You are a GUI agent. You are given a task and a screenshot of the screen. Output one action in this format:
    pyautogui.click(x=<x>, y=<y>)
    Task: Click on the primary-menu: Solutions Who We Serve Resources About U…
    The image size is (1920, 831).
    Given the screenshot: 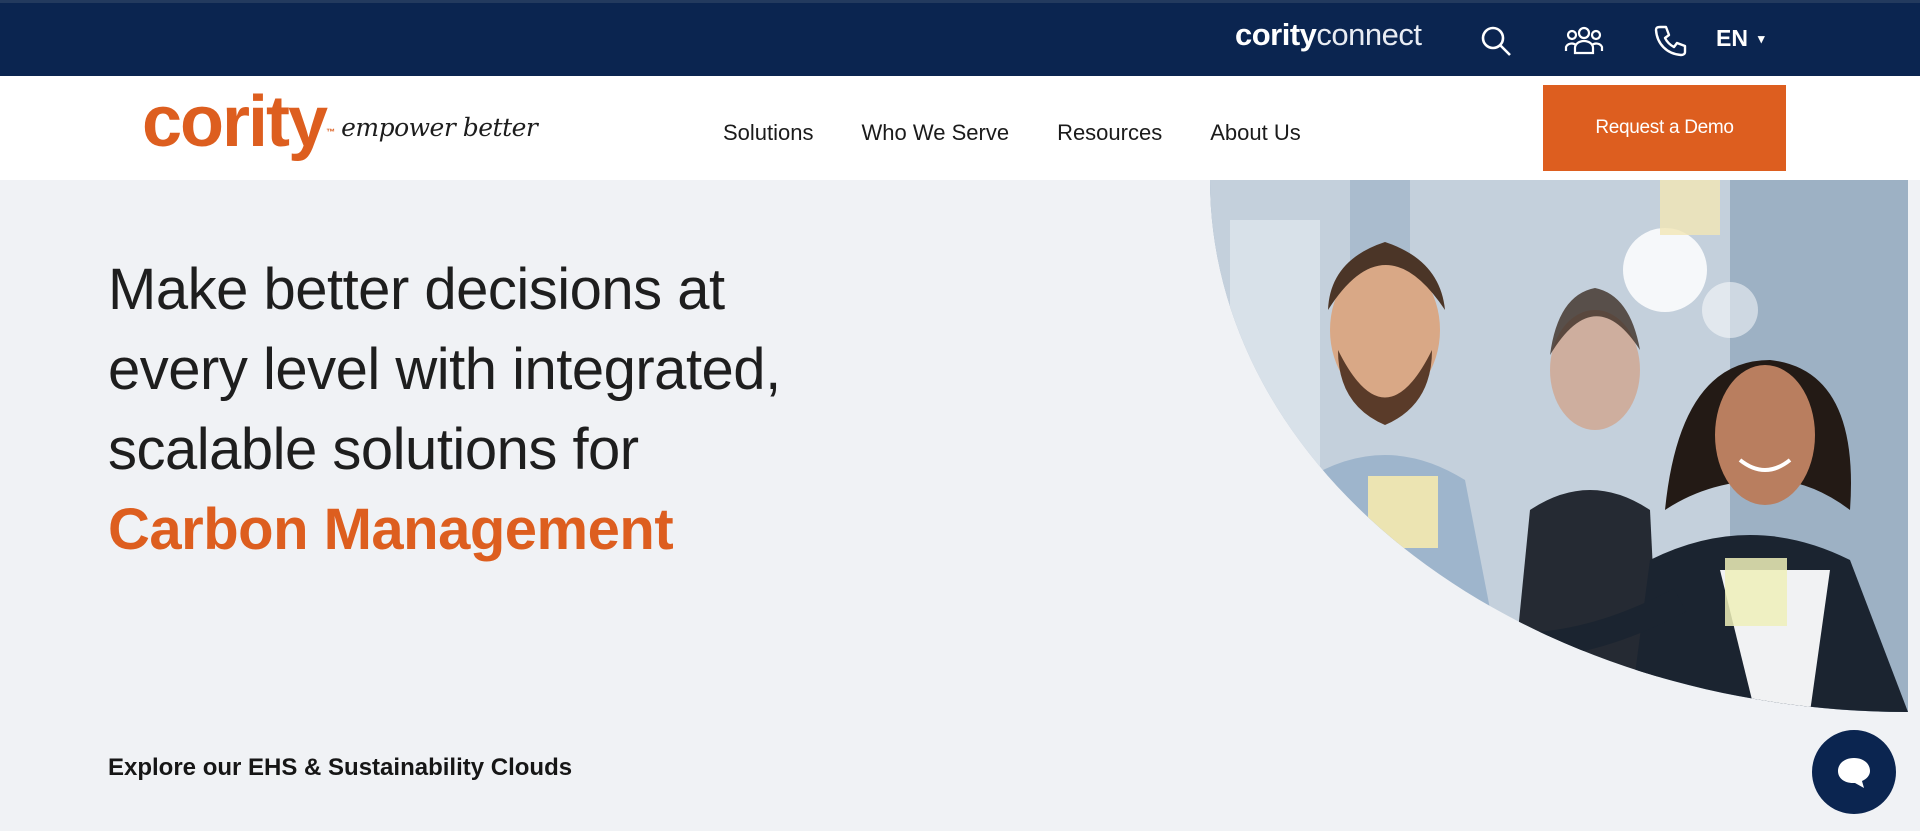 What is the action you would take?
    pyautogui.click(x=1036, y=133)
    